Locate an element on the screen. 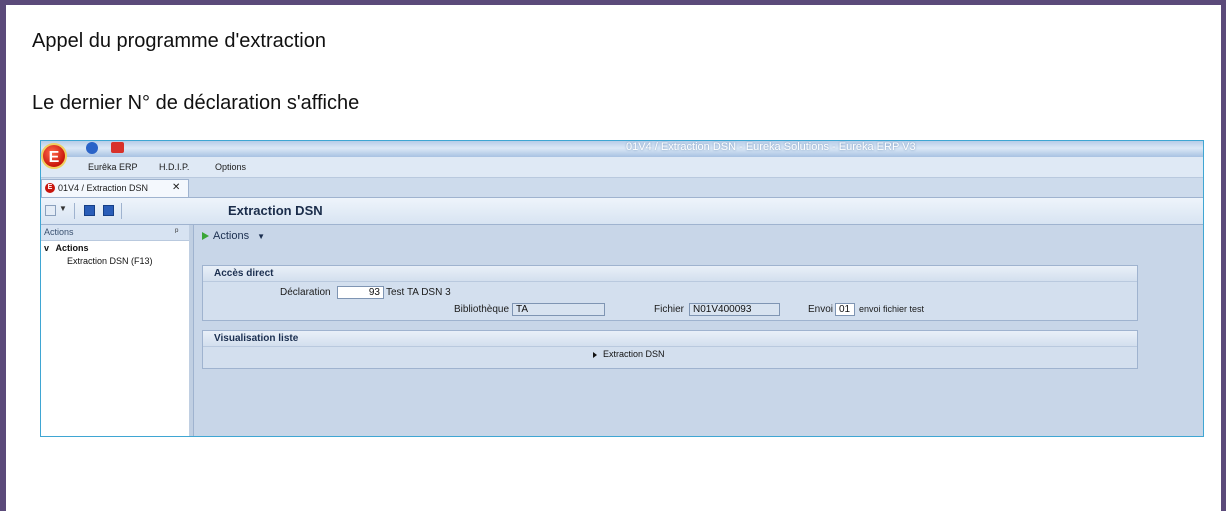 This screenshot has width=1226, height=511. fichier-label: Fichier is located at coordinates (669, 309).